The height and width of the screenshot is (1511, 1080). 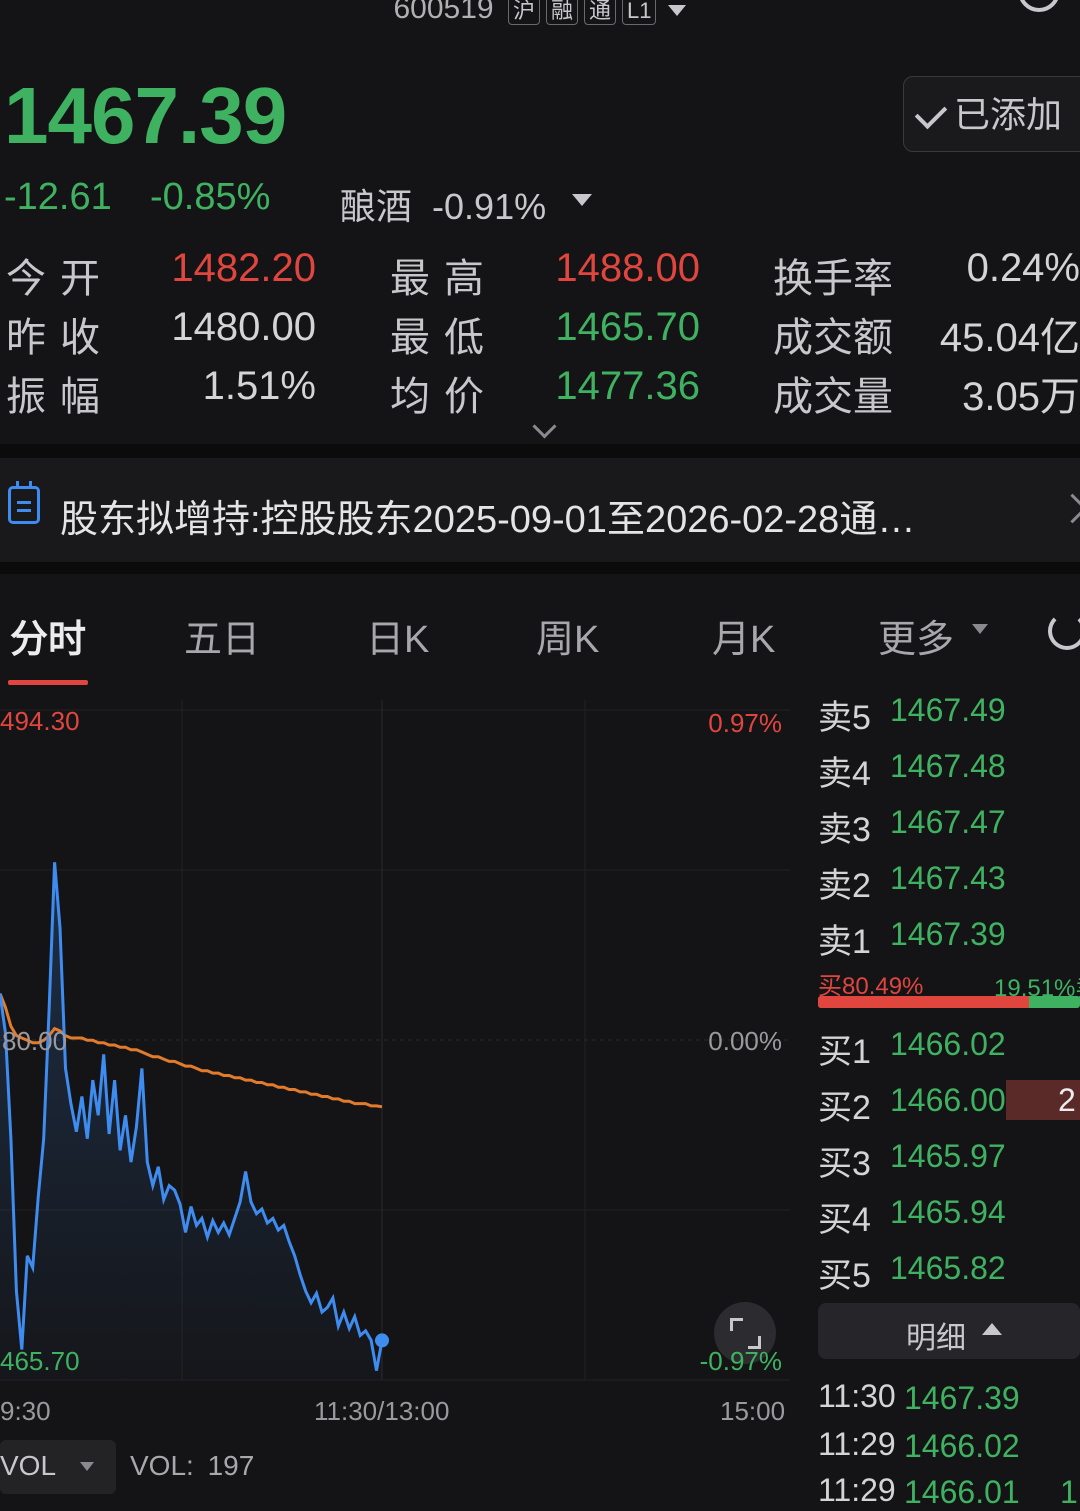 What do you see at coordinates (145, 115) in the screenshot?
I see `current-price: 1467.39` at bounding box center [145, 115].